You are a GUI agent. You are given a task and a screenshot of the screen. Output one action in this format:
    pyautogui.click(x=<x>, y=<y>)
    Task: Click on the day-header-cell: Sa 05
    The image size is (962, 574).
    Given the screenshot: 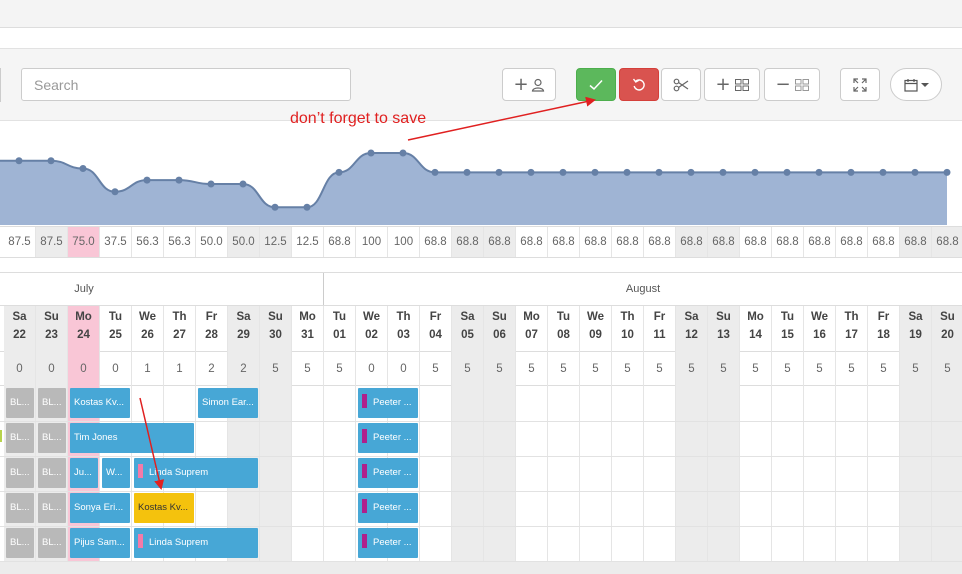 What is the action you would take?
    pyautogui.click(x=468, y=329)
    